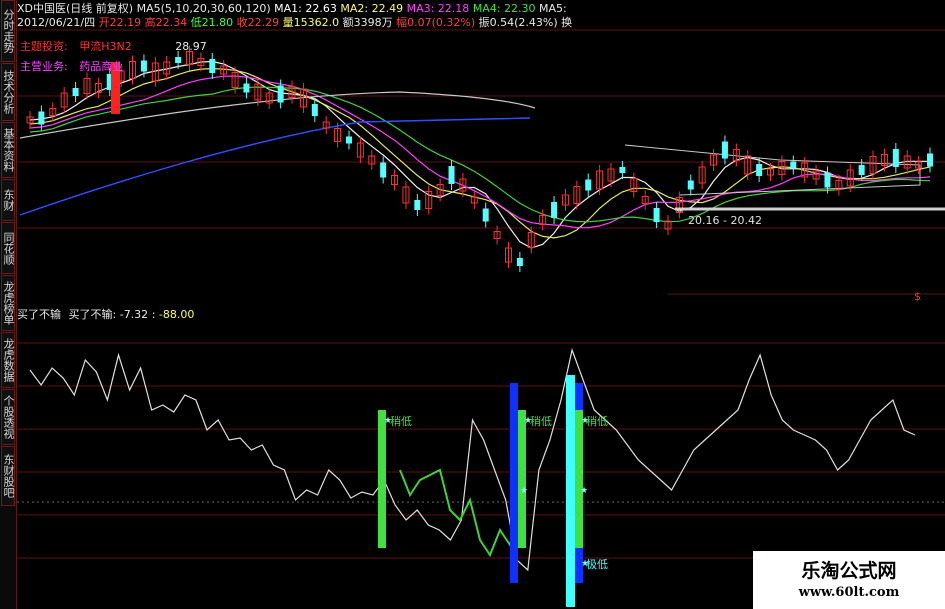  I want to click on theme-note: 主题投资: 甲流H3N2 28.97, so click(113, 46).